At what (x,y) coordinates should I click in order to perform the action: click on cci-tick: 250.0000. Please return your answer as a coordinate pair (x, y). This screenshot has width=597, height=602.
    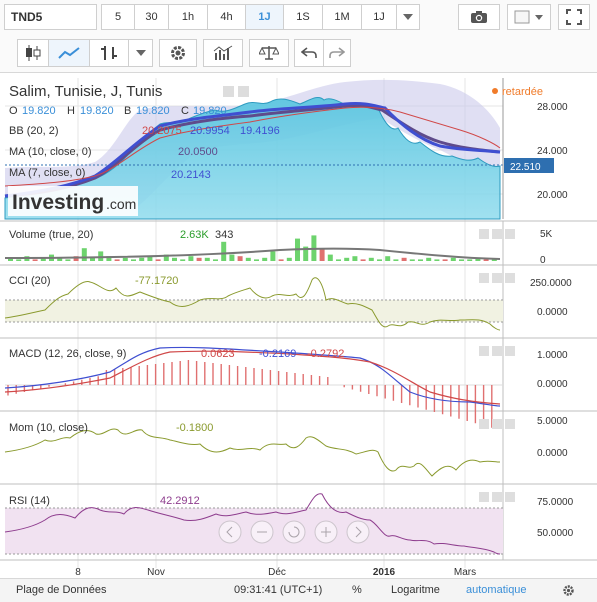
    Looking at the image, I should click on (551, 283).